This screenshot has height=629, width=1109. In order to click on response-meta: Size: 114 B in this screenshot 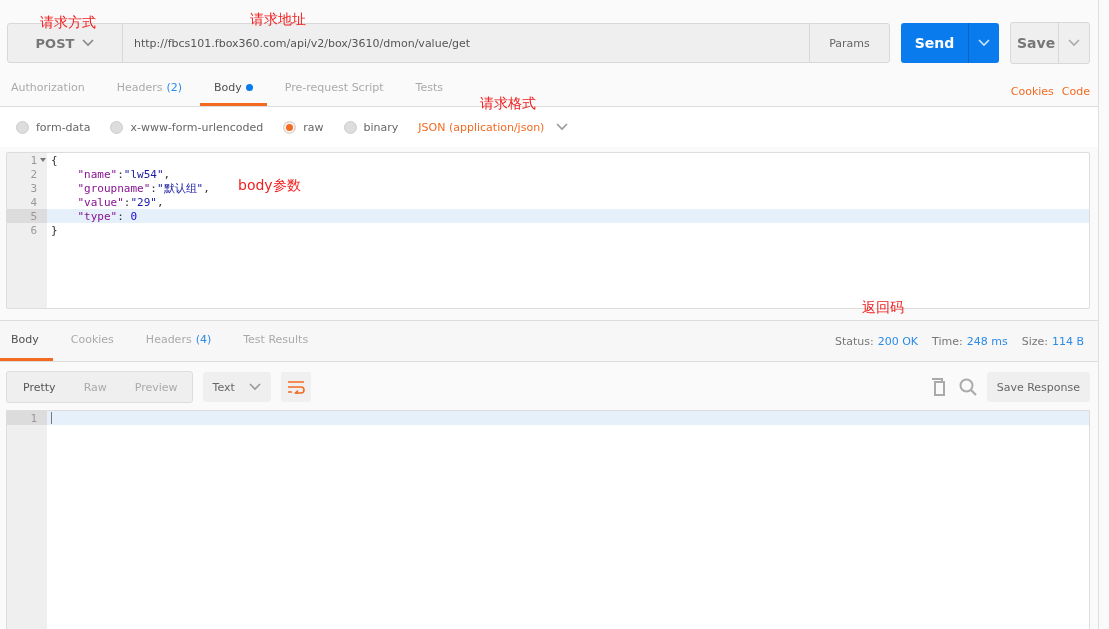, I will do `click(1052, 341)`.